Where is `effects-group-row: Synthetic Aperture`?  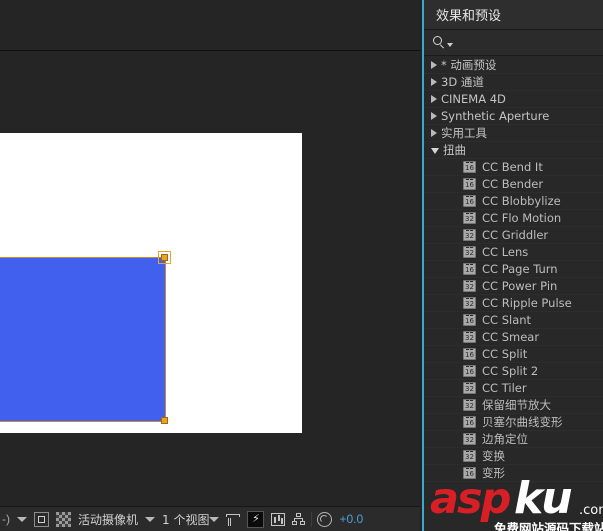
effects-group-row: Synthetic Aperture is located at coordinates (513, 116).